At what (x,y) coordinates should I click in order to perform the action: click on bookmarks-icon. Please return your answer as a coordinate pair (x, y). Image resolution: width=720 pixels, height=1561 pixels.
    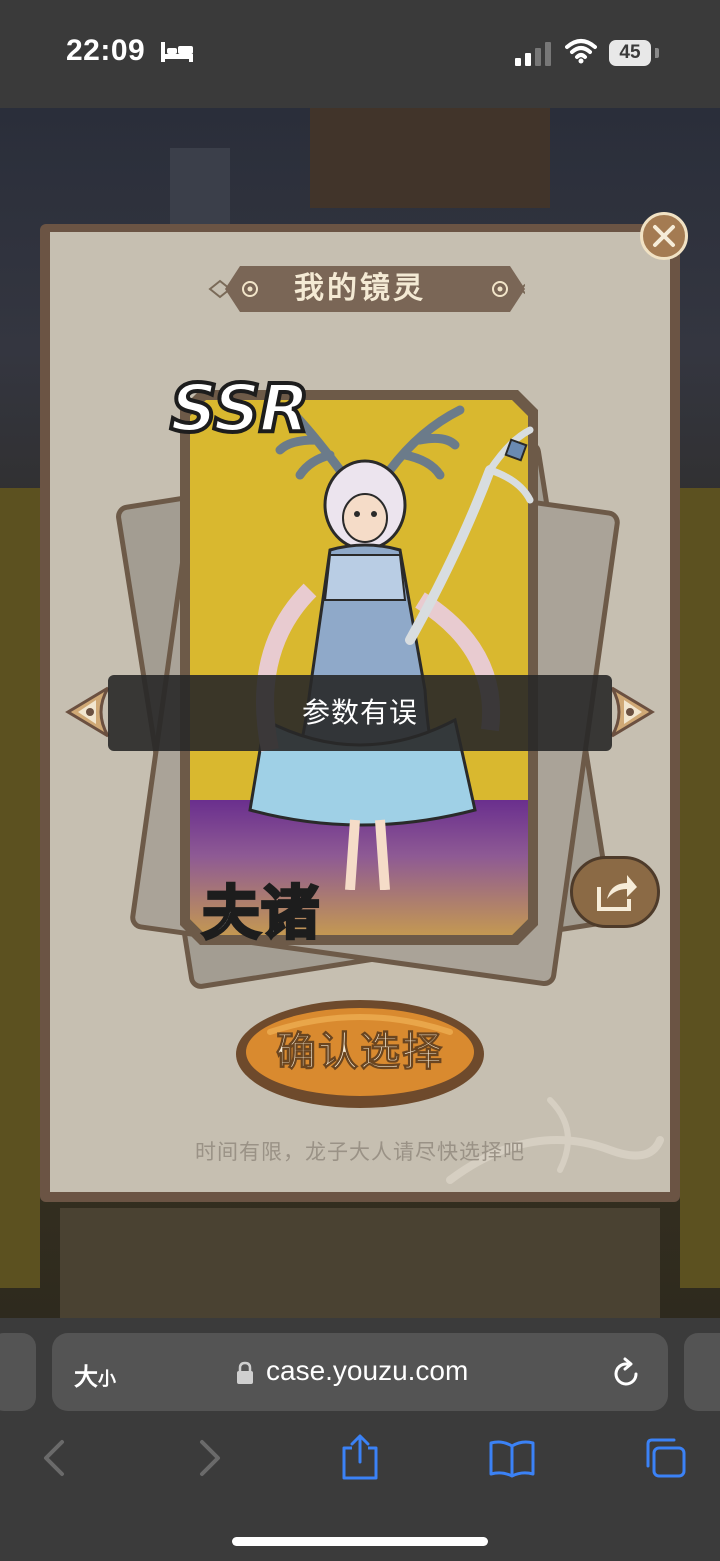
    Looking at the image, I should click on (512, 1459).